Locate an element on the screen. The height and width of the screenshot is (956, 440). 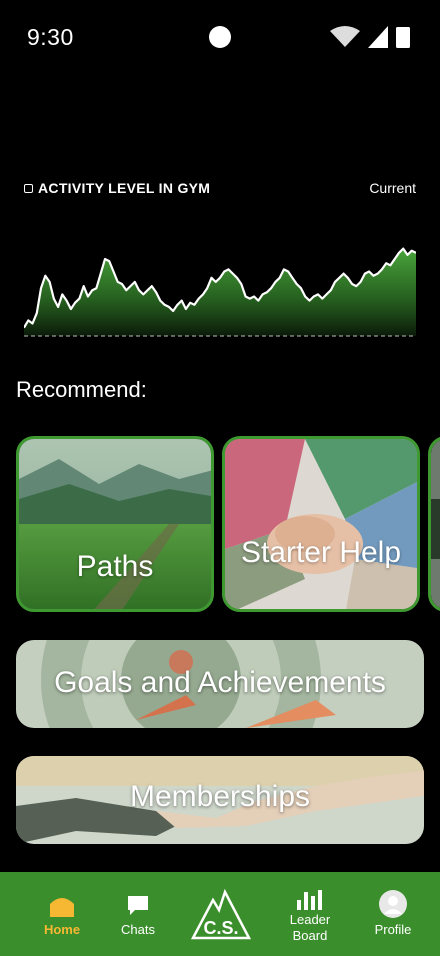
starter-help-card: Starter Help is located at coordinates (321, 524).